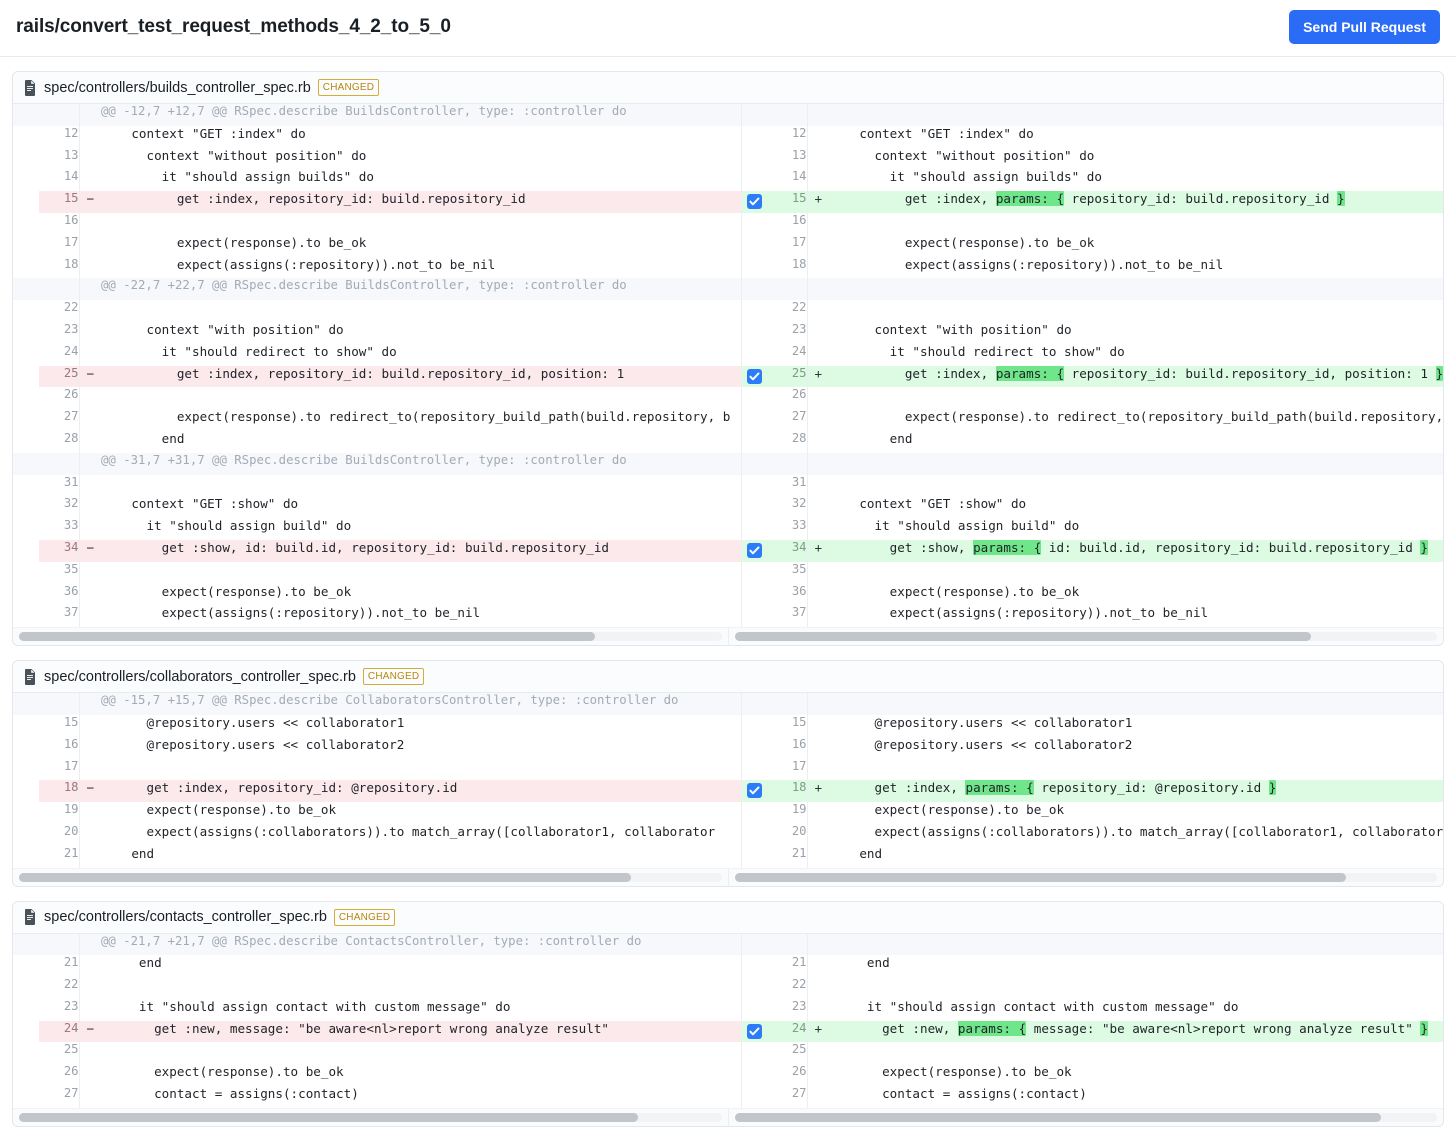 Image resolution: width=1456 pixels, height=1127 pixels. Describe the element at coordinates (728, 769) in the screenshot. I see `diff-context-row: 17 17` at that location.